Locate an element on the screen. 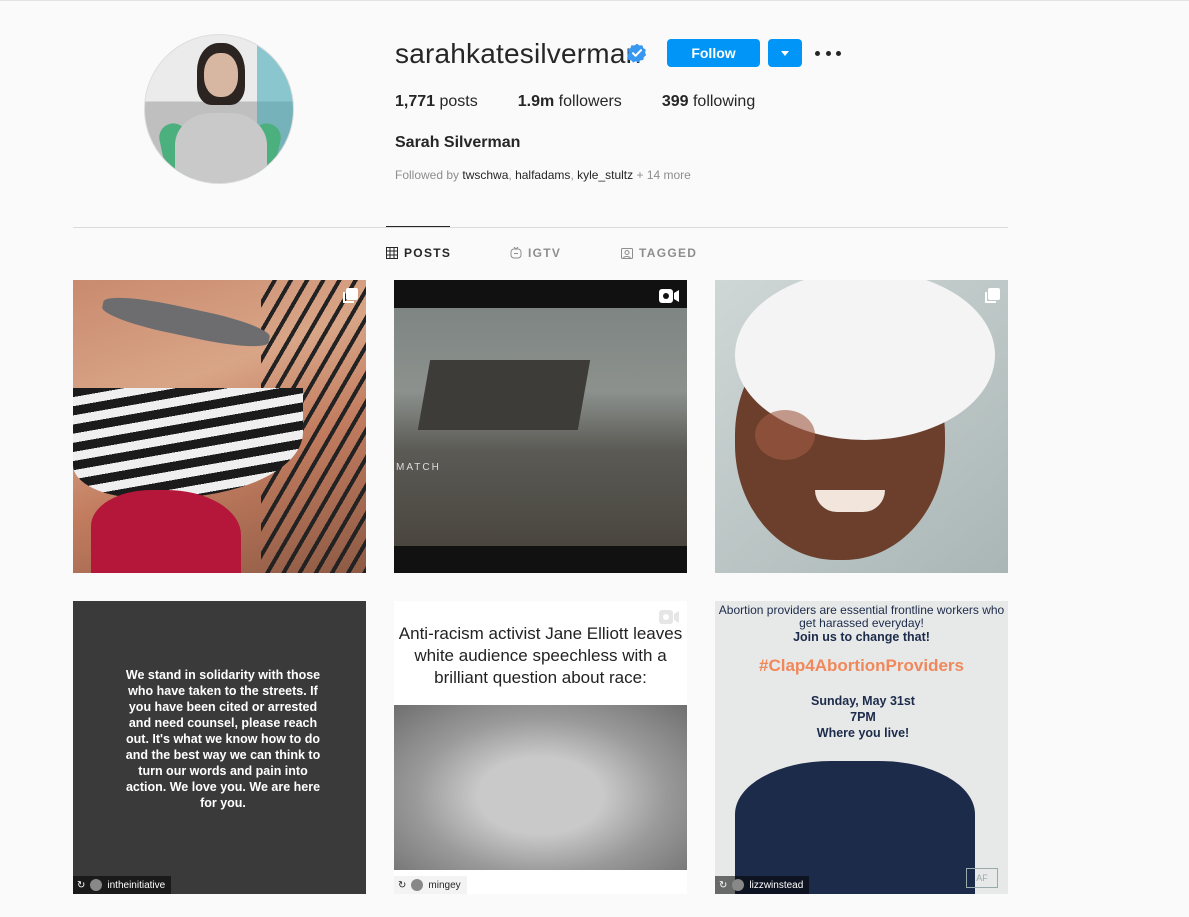 The height and width of the screenshot is (917, 1189). follow-button: Follow is located at coordinates (713, 53).